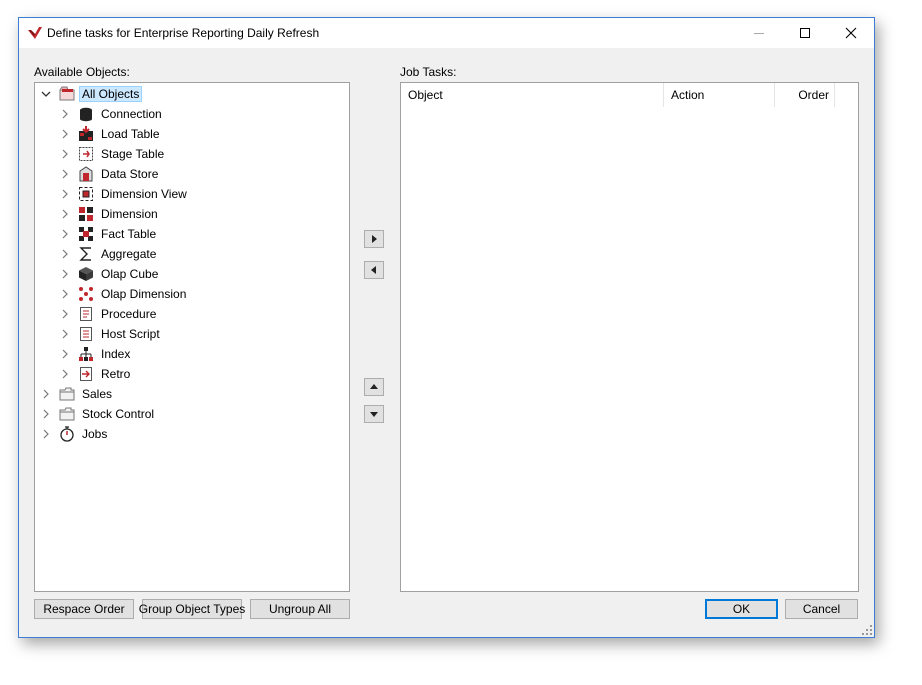 This screenshot has height=685, width=922. I want to click on tree-node-label: Load Table, so click(130, 134).